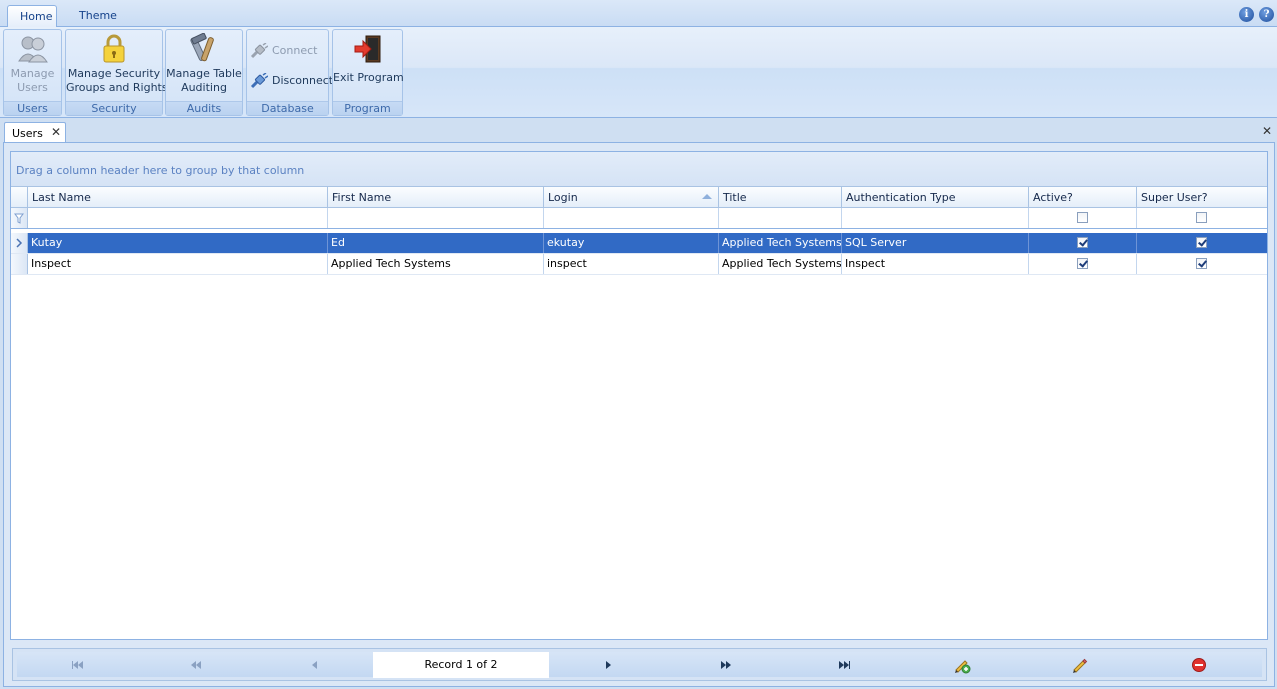 The width and height of the screenshot is (1277, 689). I want to click on append-button, so click(962, 664).